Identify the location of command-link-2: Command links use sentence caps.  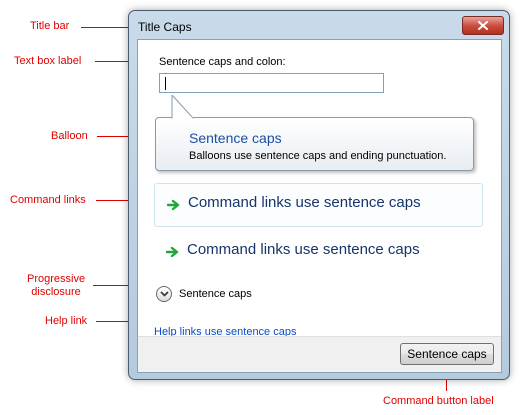
(318, 253).